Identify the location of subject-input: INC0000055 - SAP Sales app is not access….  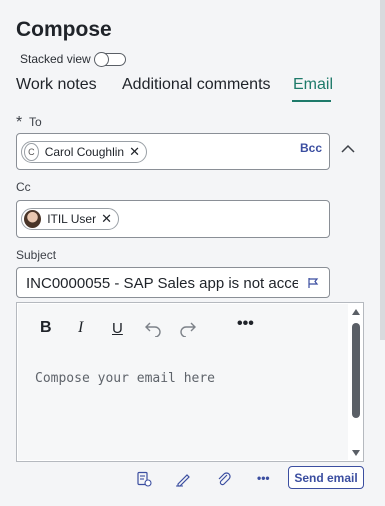
(173, 282).